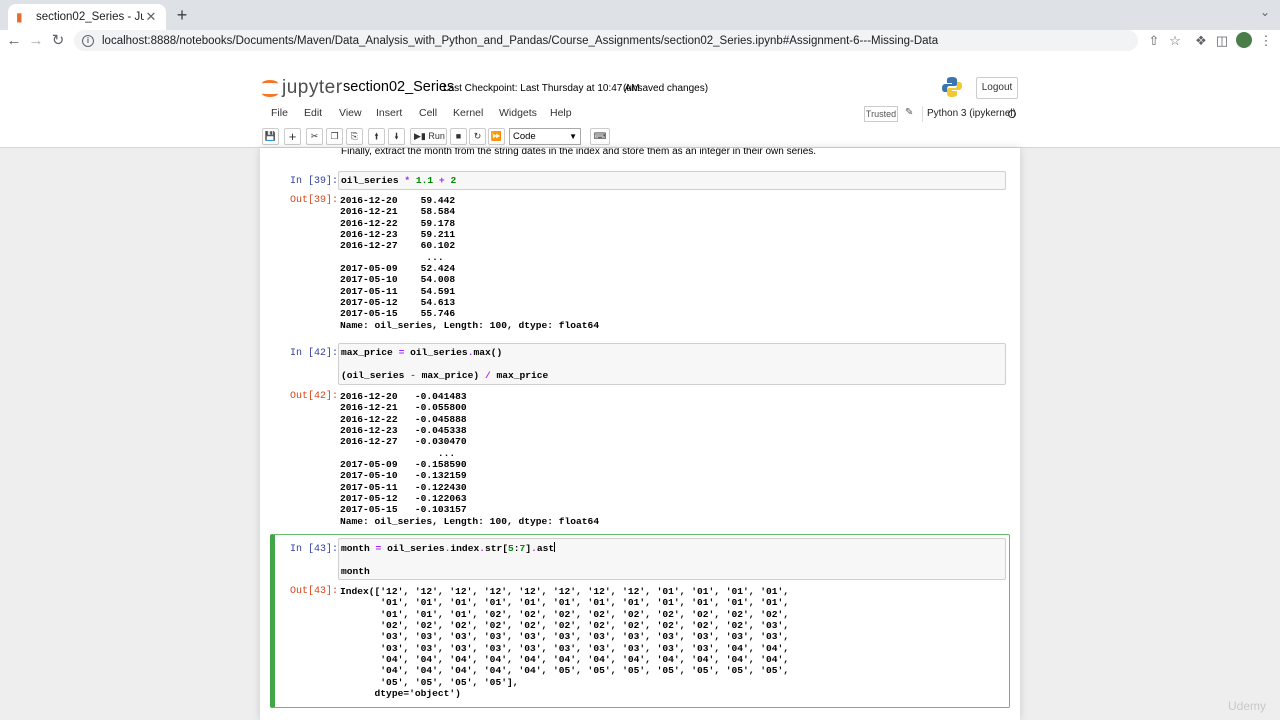 Image resolution: width=1280 pixels, height=720 pixels. What do you see at coordinates (524, 136) in the screenshot?
I see `cell-type-value: Code` at bounding box center [524, 136].